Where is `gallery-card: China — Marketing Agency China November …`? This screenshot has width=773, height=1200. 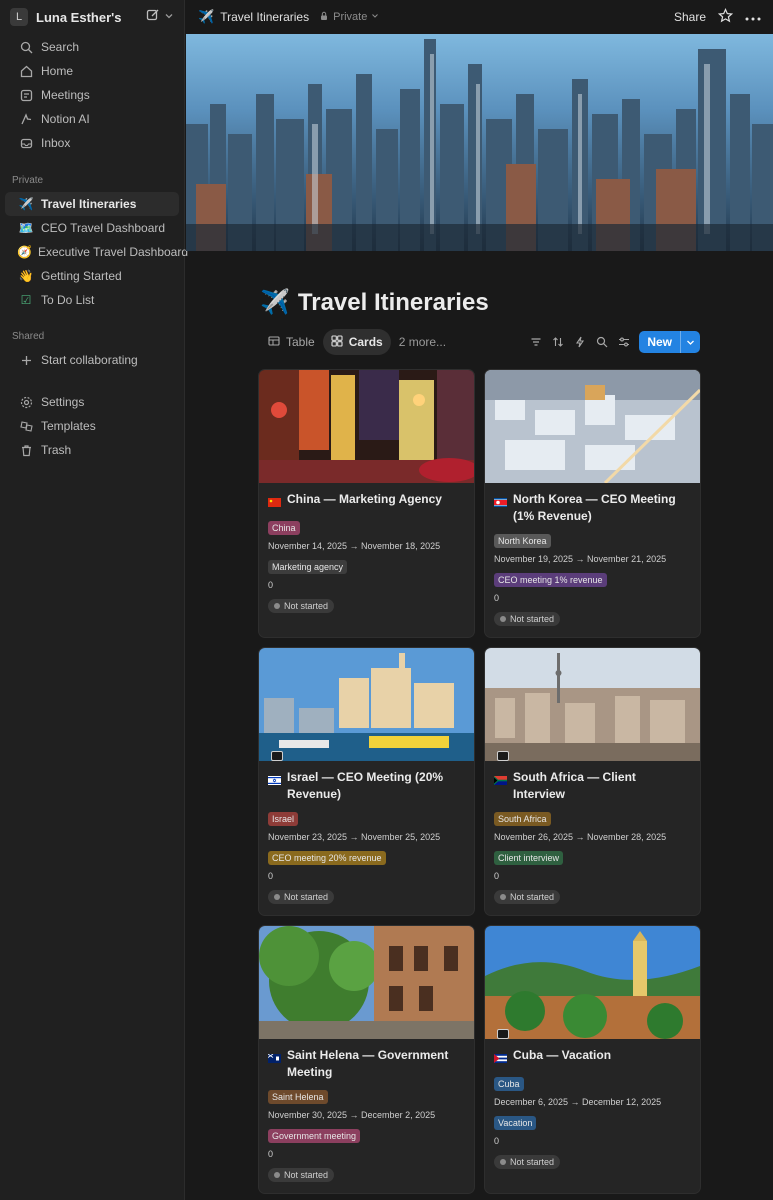 gallery-card: China — Marketing Agency China November … is located at coordinates (366, 503).